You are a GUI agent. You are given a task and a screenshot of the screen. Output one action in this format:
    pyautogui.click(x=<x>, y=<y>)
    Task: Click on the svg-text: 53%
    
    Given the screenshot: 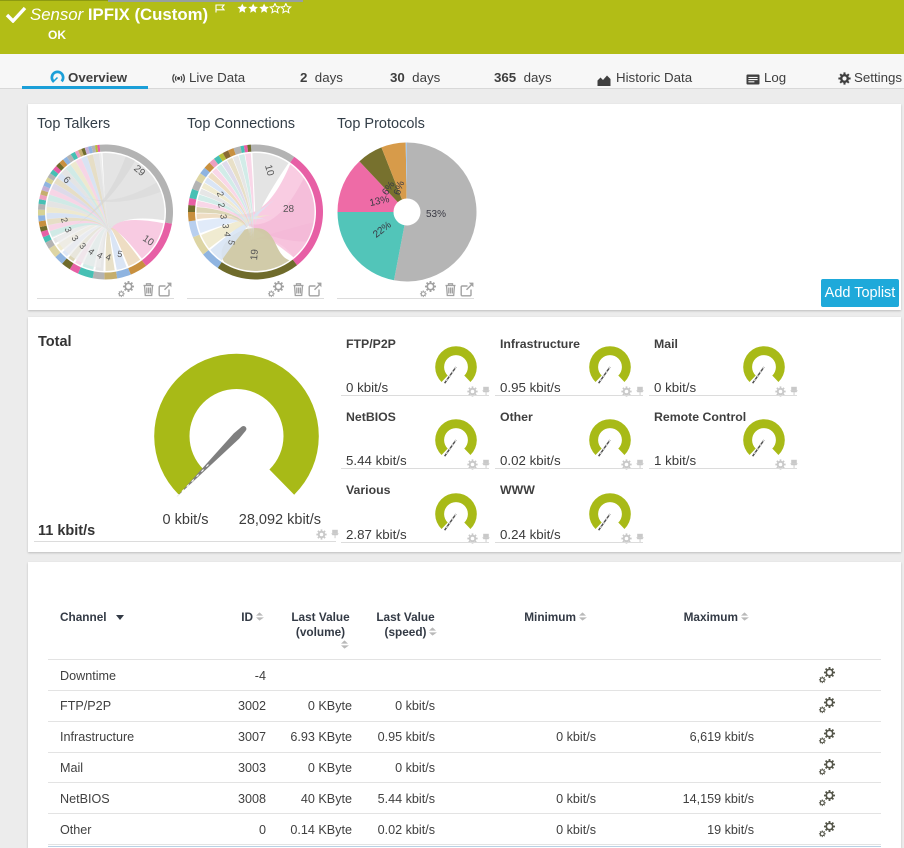 What is the action you would take?
    pyautogui.click(x=436, y=214)
    